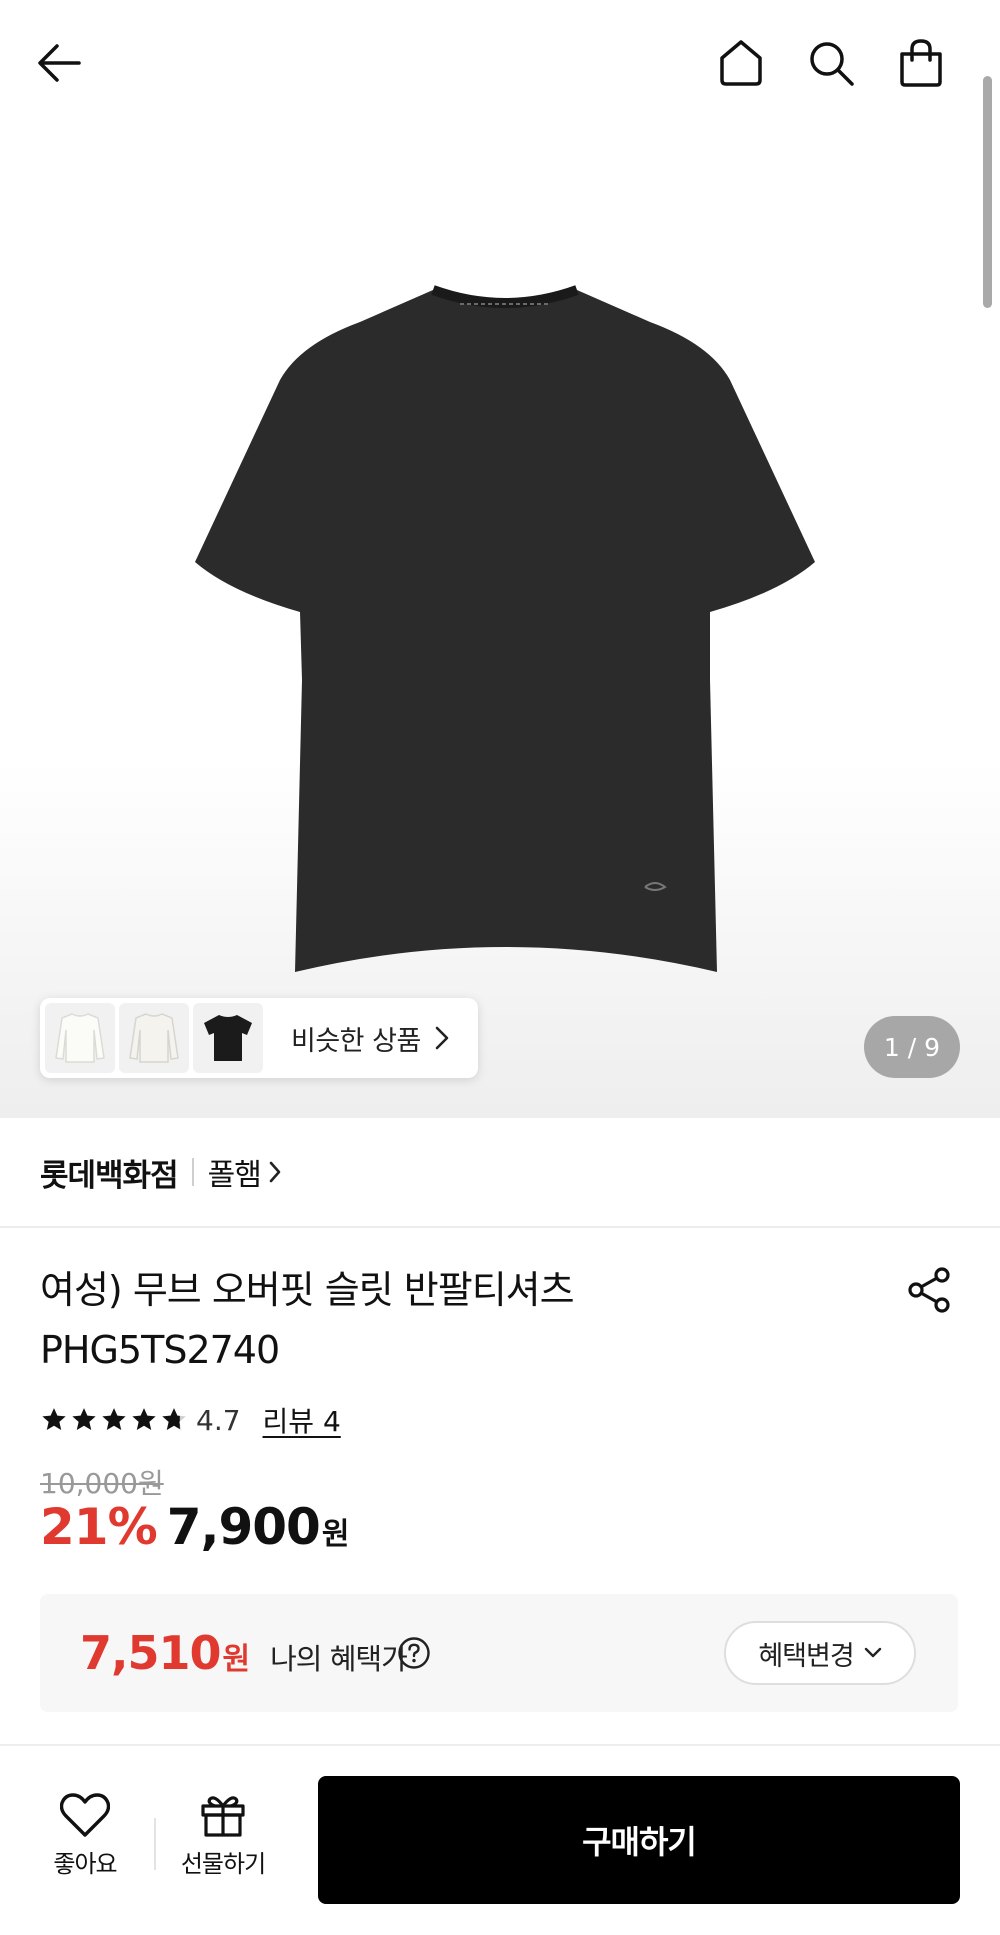 The image size is (1000, 1935). What do you see at coordinates (307, 1290) in the screenshot?
I see `product-title-line1: 여성) 무브 오버핏 슬릿 반팔티셔츠` at bounding box center [307, 1290].